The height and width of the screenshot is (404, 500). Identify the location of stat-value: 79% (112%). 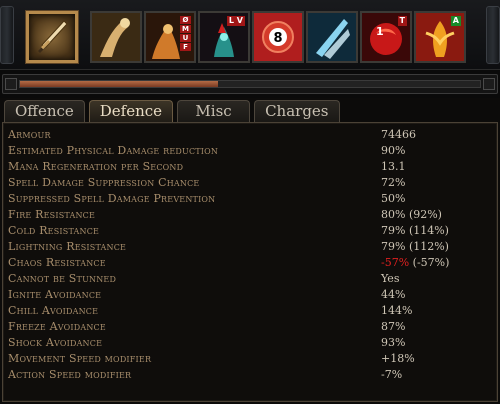
(415, 246).